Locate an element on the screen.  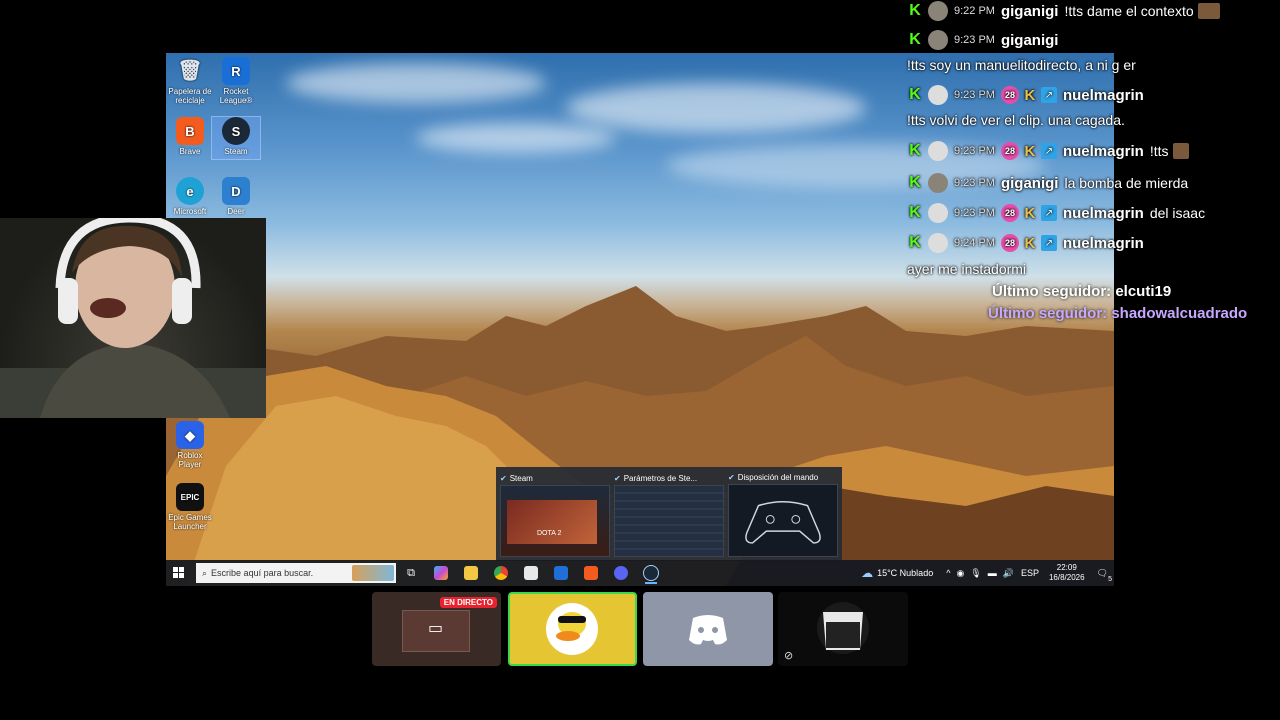
message-text: !tts is located at coordinates (1159, 151).